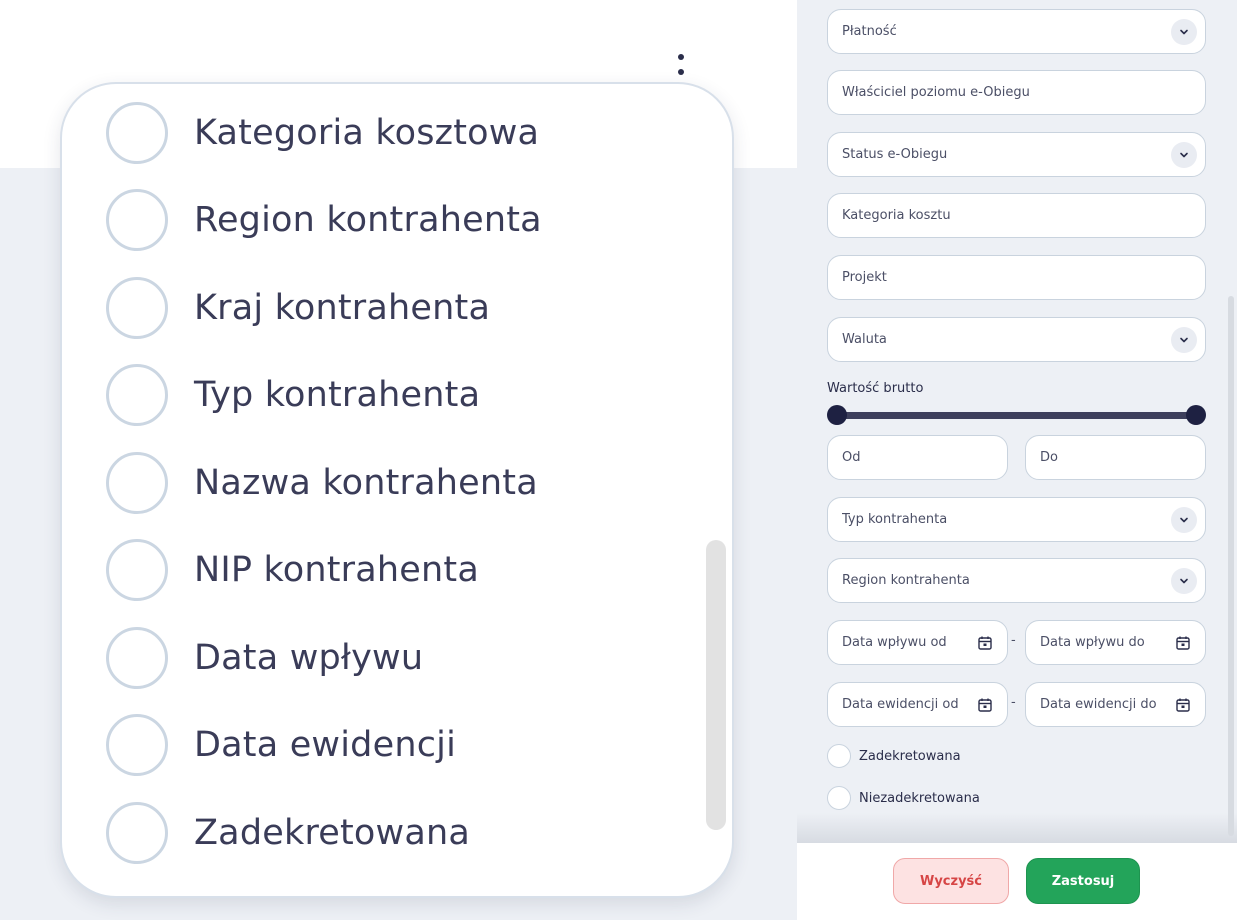 This screenshot has height=920, width=1237. I want to click on column-option-label: Zadekretowana, so click(332, 832).